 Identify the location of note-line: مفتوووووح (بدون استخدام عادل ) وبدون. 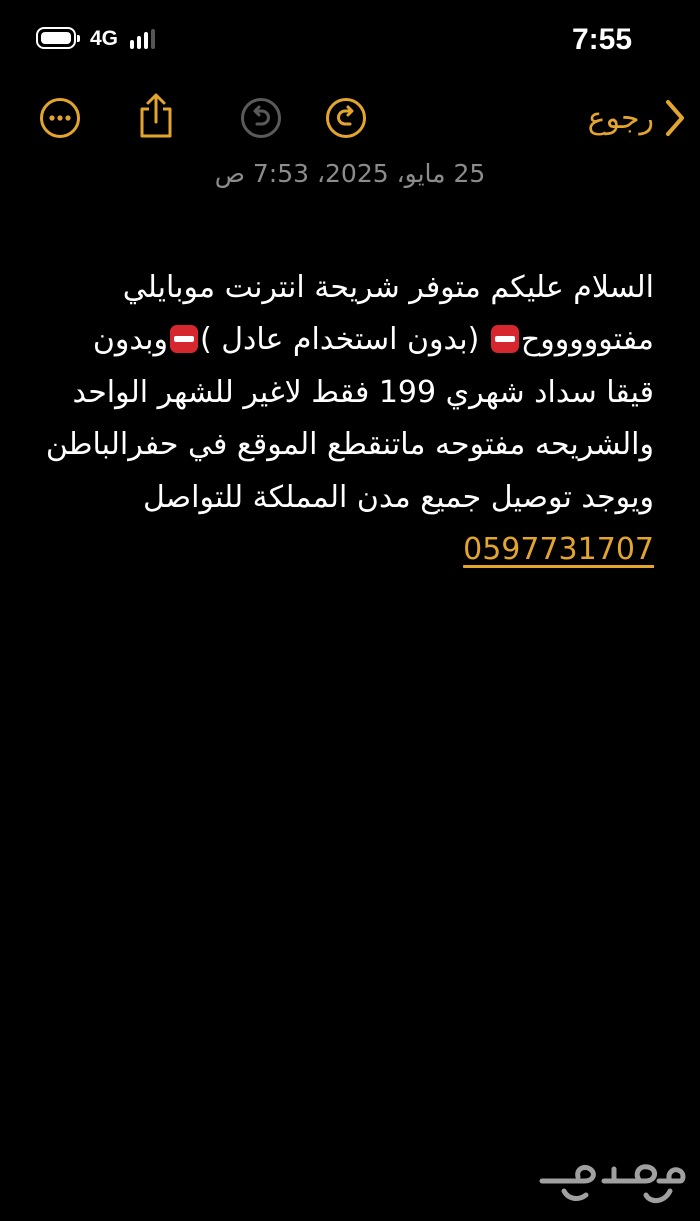
(350, 340).